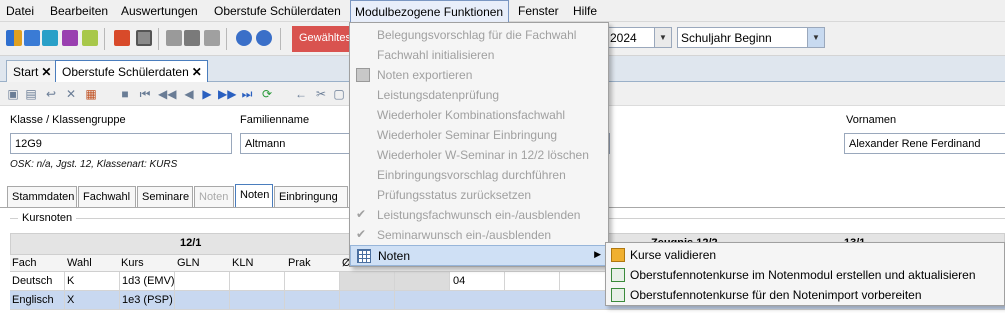 The height and width of the screenshot is (313, 1005). What do you see at coordinates (430, 11) in the screenshot?
I see `menu-modulbezogene-funktionen: Modulbezogene Funktionen` at bounding box center [430, 11].